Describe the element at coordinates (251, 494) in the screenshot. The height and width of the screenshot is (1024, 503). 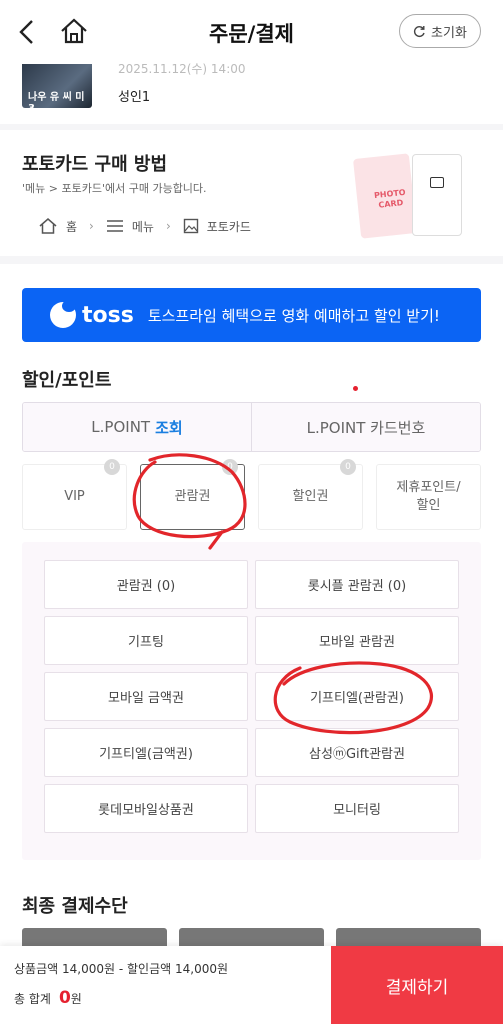
I see `discount-type-tabs: VIP 0 관람권 0 할인권 0 제휴포인트/ 할인` at that location.